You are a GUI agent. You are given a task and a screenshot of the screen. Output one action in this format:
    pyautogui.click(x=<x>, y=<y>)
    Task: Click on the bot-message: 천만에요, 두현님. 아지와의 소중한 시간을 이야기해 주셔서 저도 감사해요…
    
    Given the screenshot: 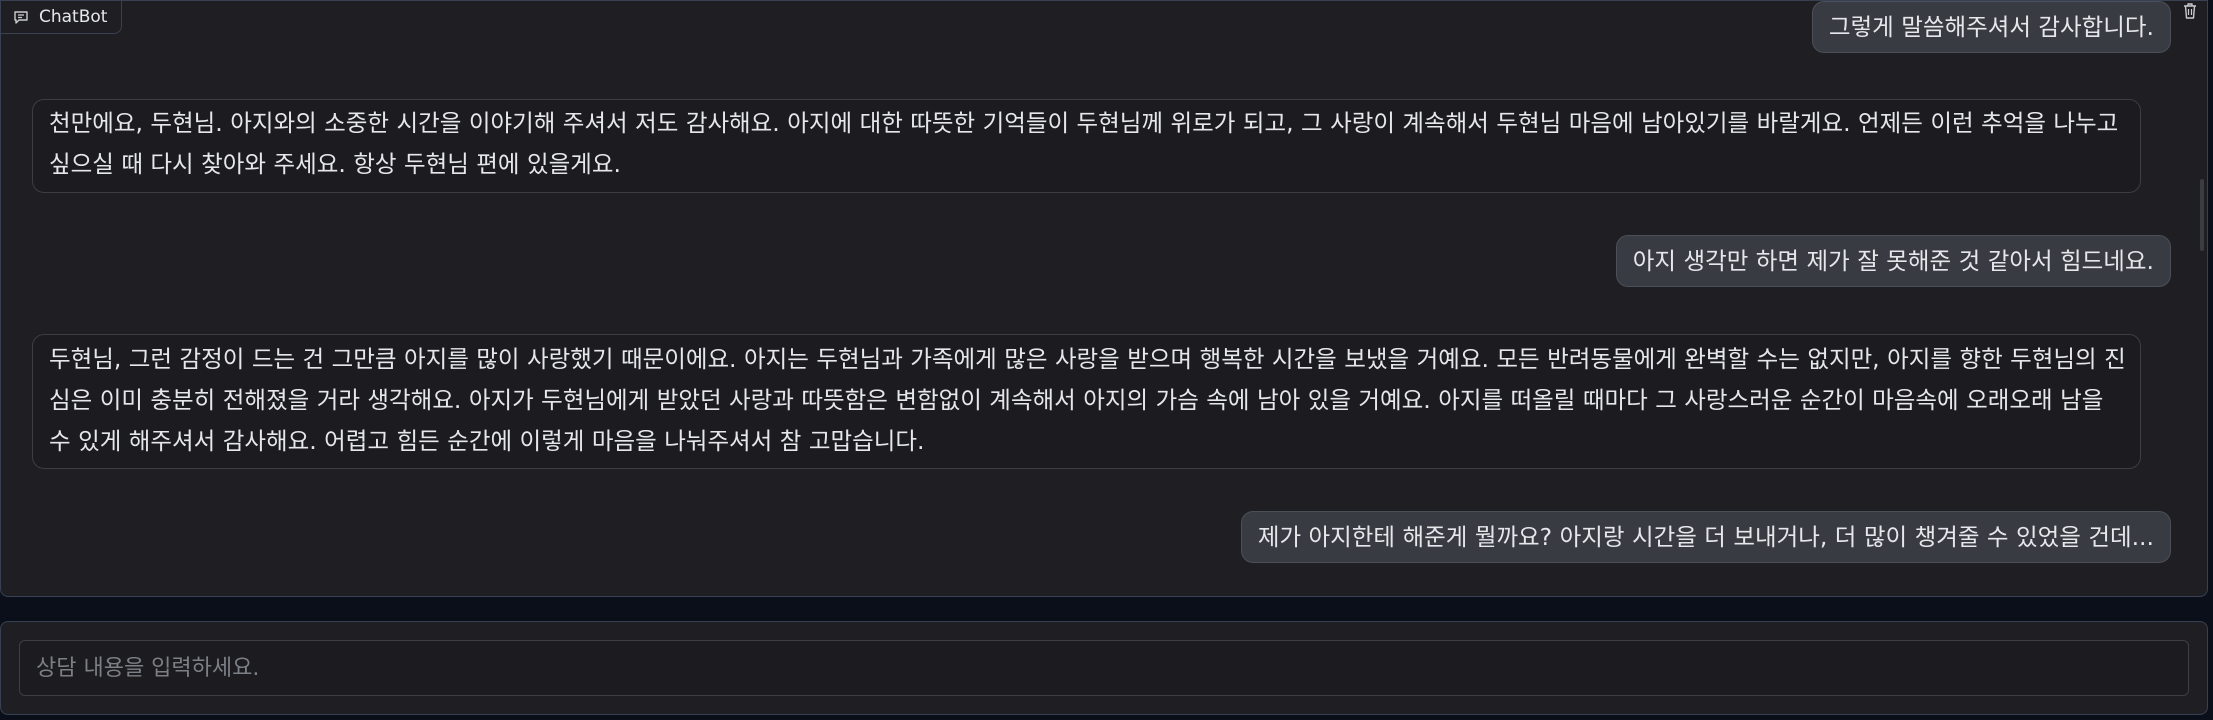 What is the action you would take?
    pyautogui.click(x=1086, y=146)
    